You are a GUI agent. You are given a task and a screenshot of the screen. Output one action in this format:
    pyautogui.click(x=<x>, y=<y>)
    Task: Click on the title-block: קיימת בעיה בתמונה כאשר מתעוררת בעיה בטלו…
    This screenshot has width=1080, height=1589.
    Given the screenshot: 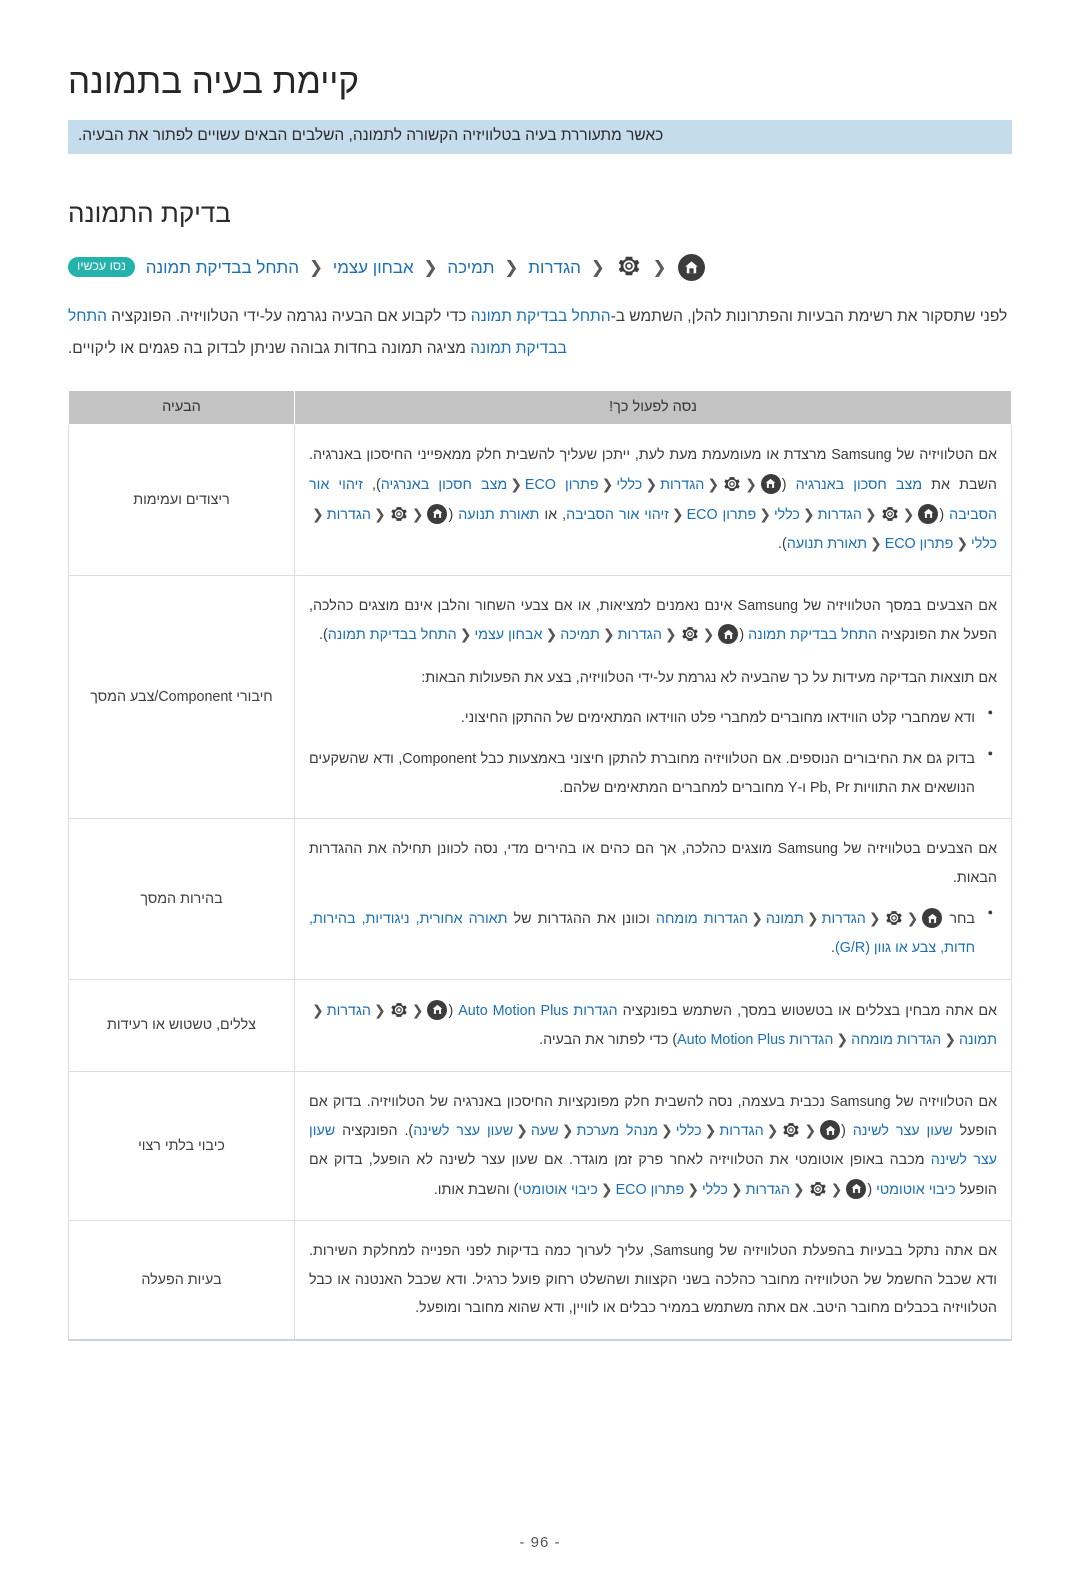 What is the action you would take?
    pyautogui.click(x=540, y=108)
    